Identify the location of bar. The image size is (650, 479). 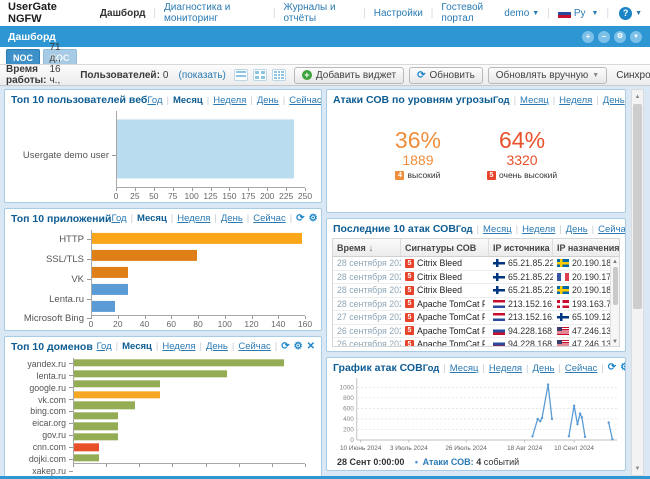
(96, 437).